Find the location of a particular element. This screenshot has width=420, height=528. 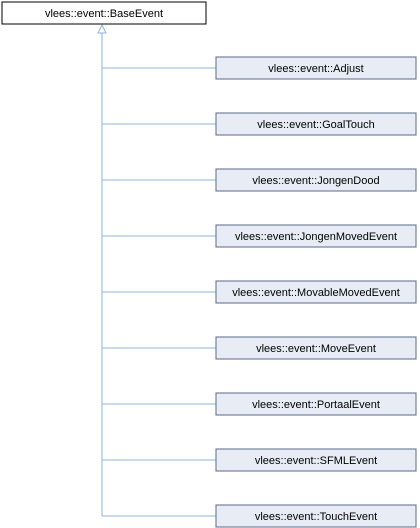

derived-class-label: vlees::event::PortaalEvent is located at coordinates (316, 405).